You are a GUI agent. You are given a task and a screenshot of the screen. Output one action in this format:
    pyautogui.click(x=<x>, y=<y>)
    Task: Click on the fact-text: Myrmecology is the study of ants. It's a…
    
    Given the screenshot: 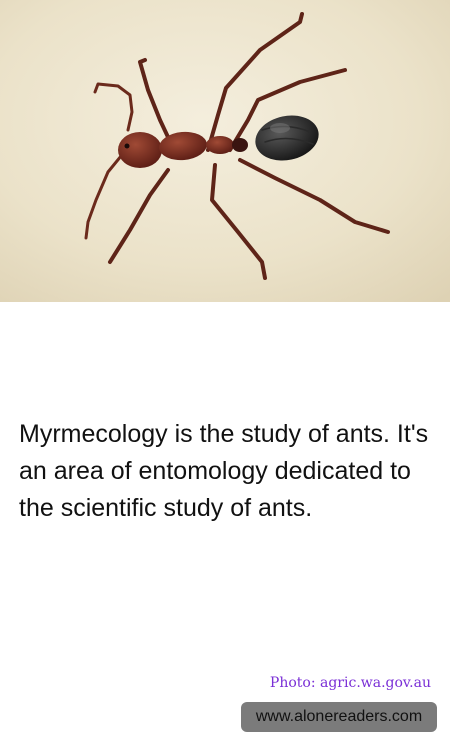 What is the action you would take?
    pyautogui.click(x=224, y=471)
    